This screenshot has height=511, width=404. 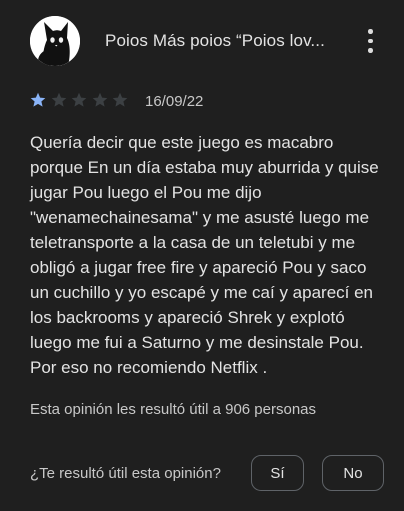 What do you see at coordinates (277, 473) in the screenshot?
I see `yes-button: Sí` at bounding box center [277, 473].